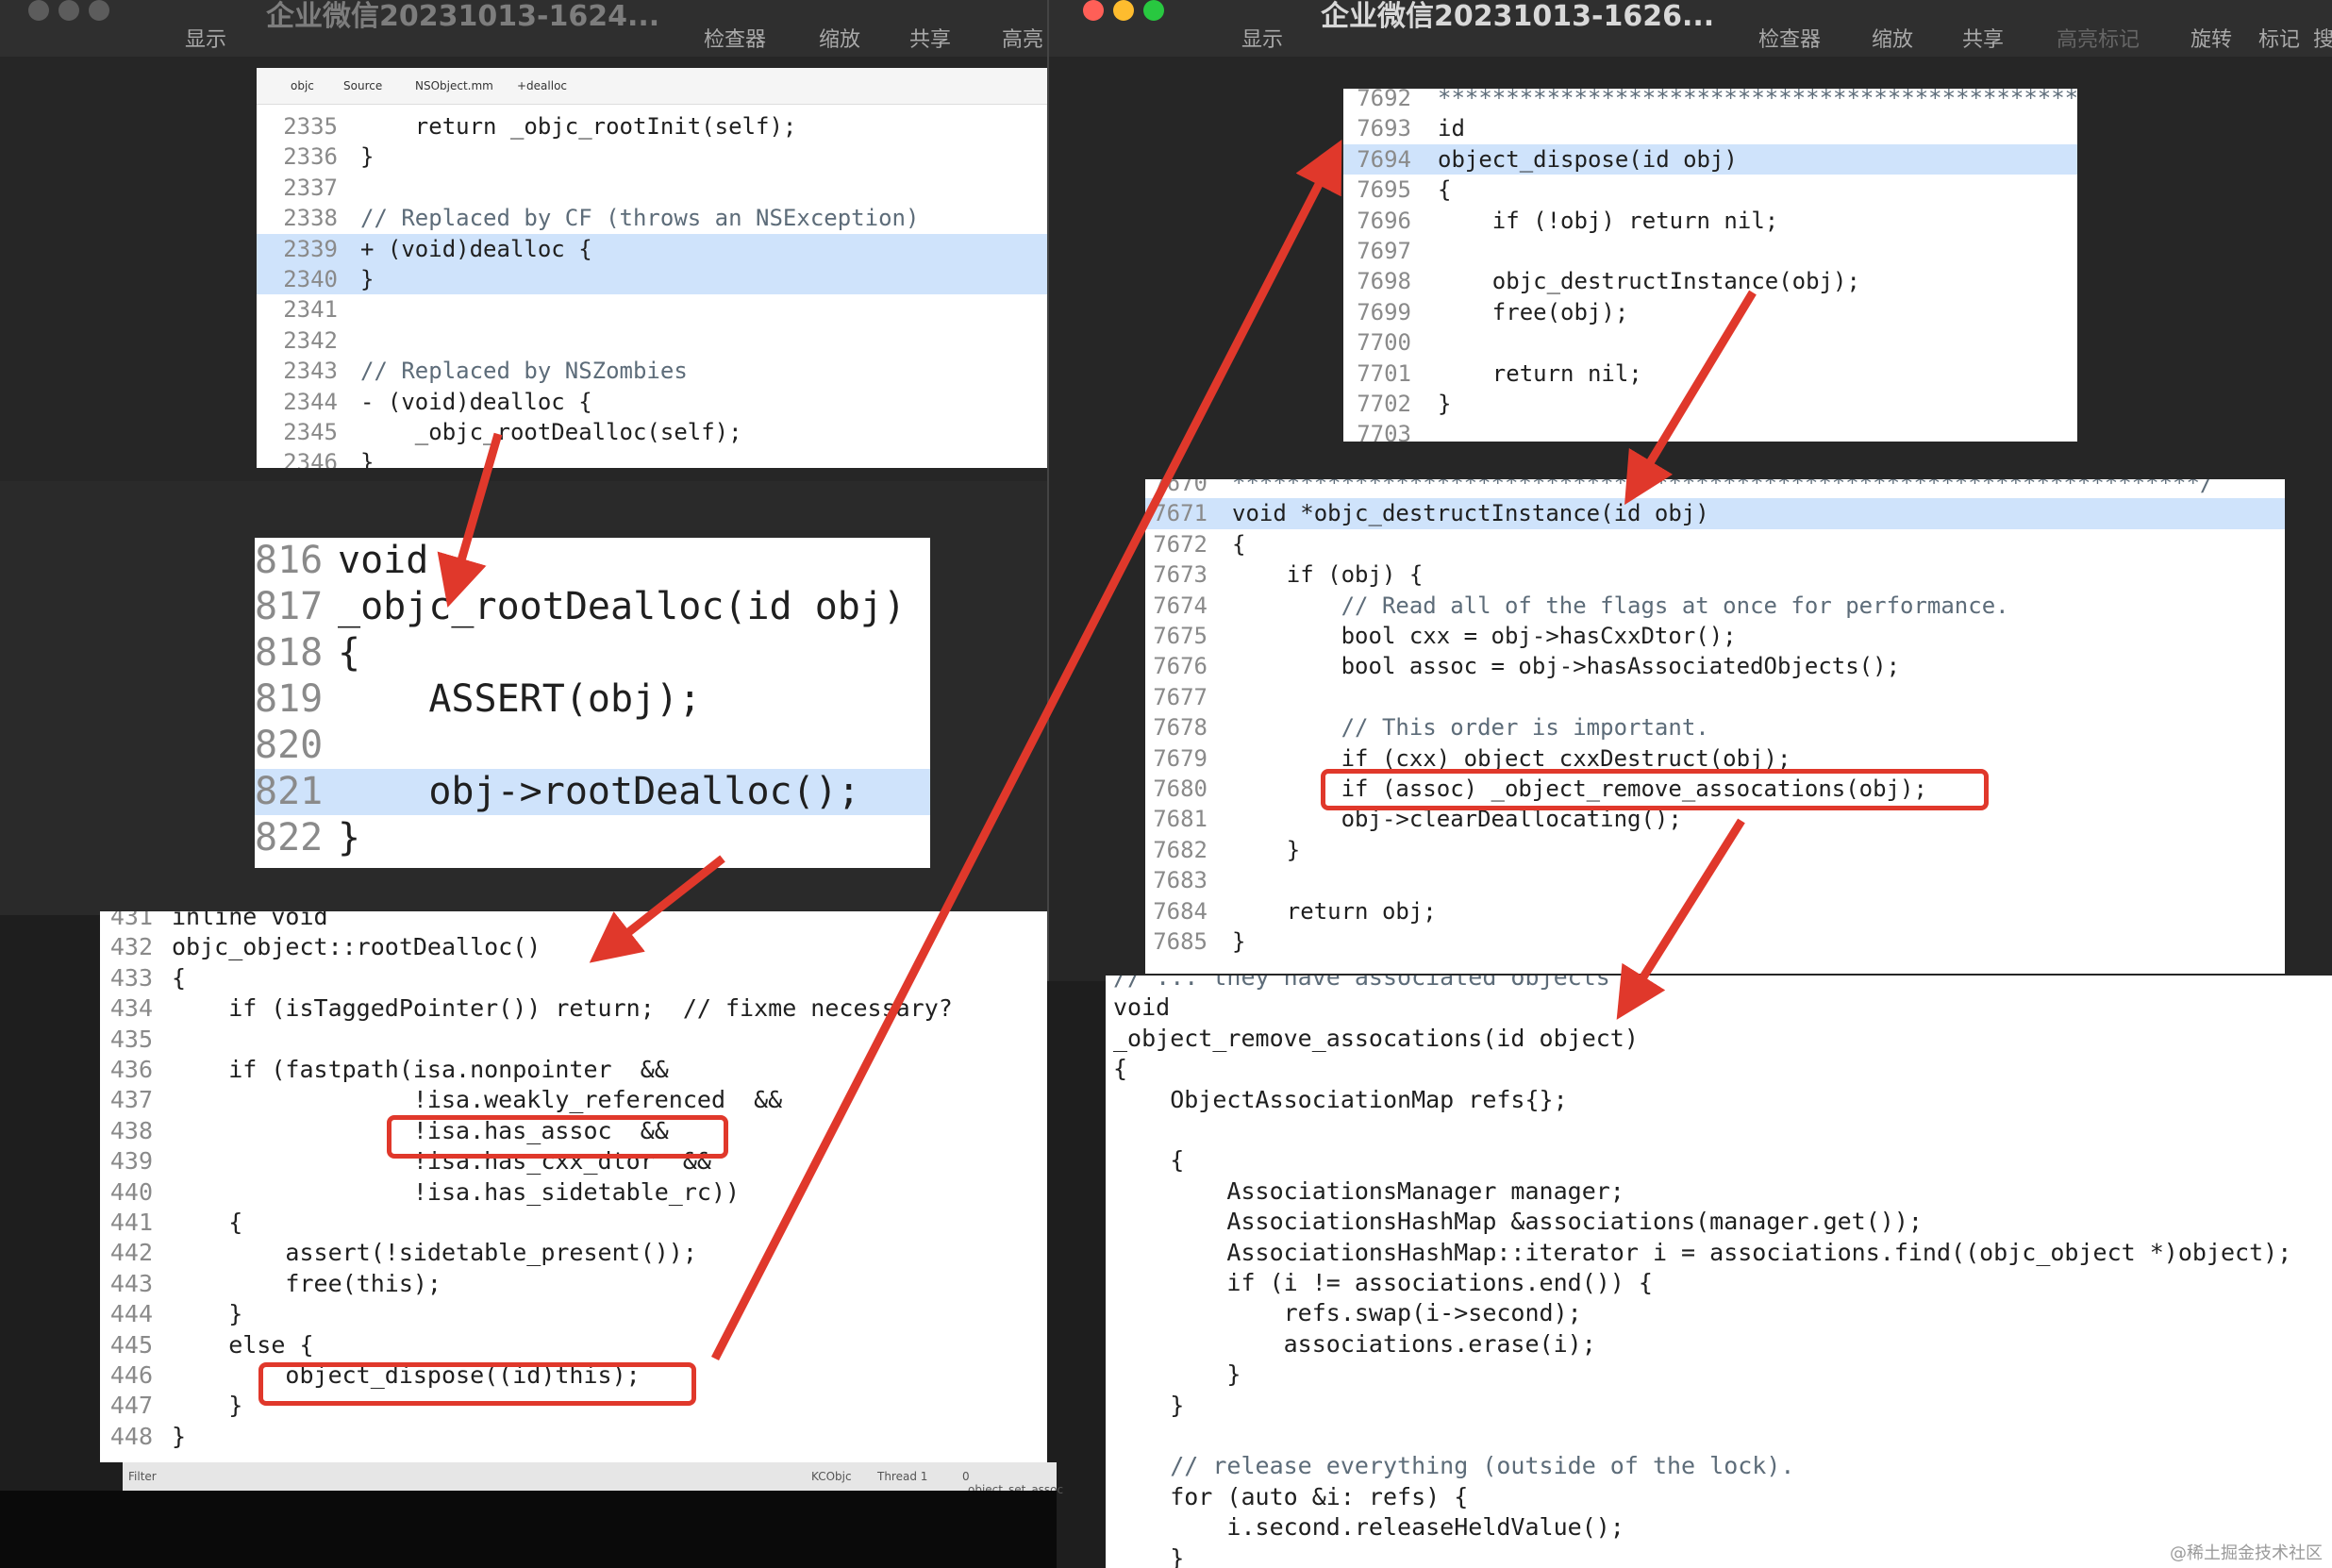 The height and width of the screenshot is (1568, 2332). What do you see at coordinates (1093, 10) in the screenshot?
I see `right-close-dot` at bounding box center [1093, 10].